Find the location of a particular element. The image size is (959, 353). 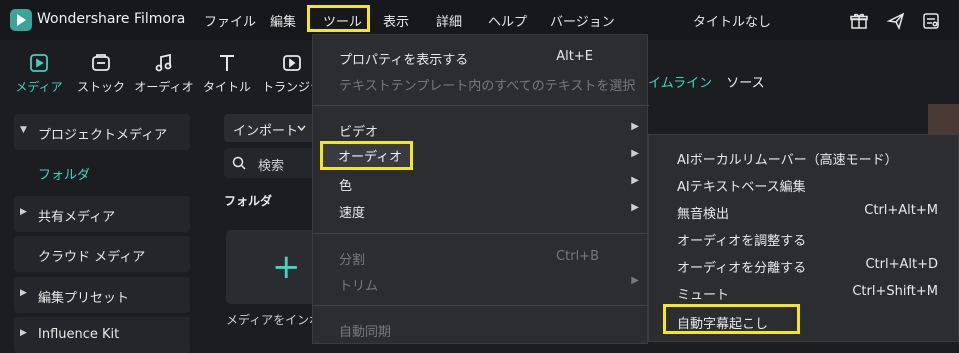

submenu-item-shortcut: Ctrl+Alt+M is located at coordinates (901, 210).